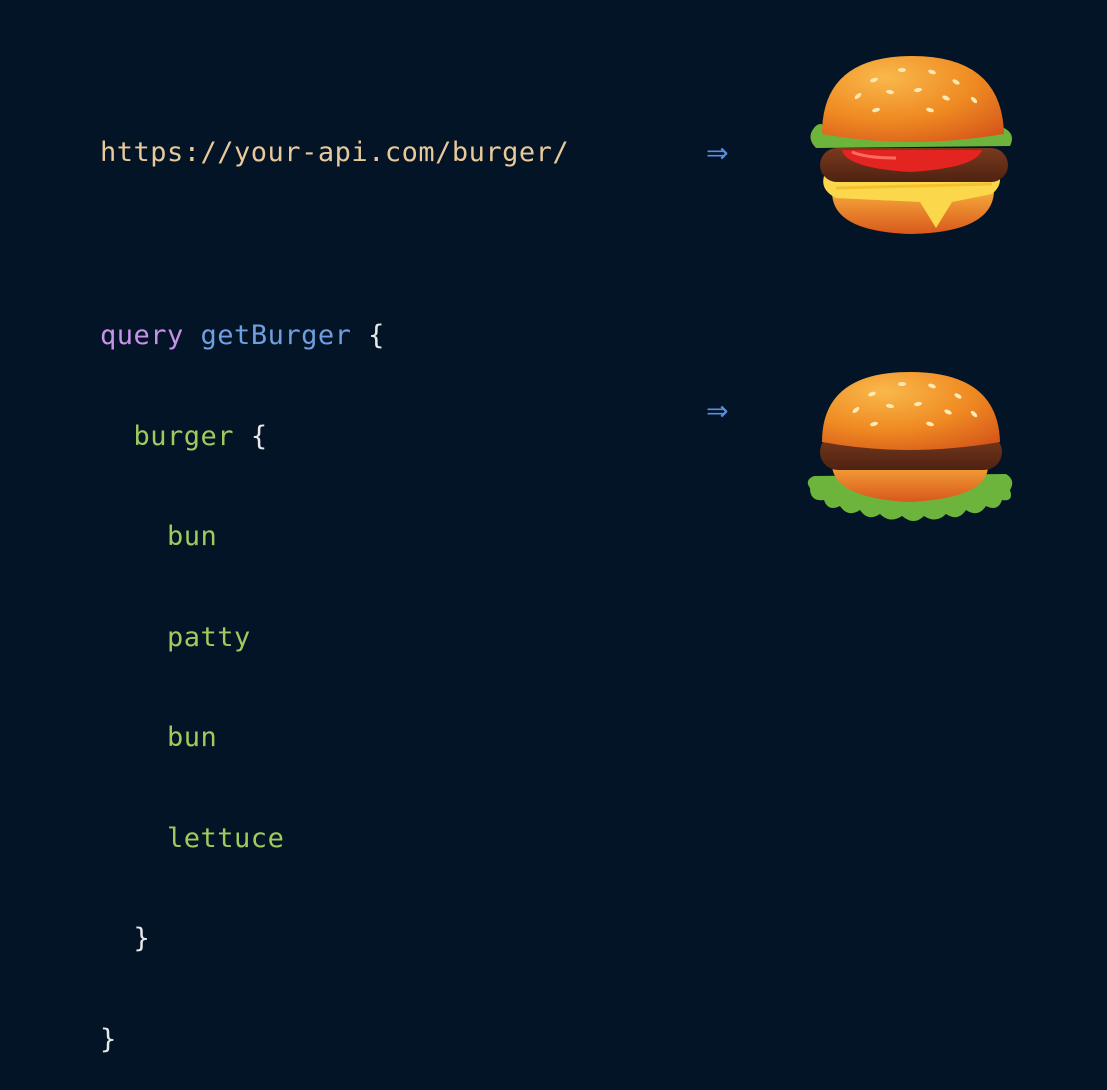 Image resolution: width=1107 pixels, height=1090 pixels. What do you see at coordinates (335, 152) in the screenshot?
I see `rest-url-text: https://your-api.com/burger/` at bounding box center [335, 152].